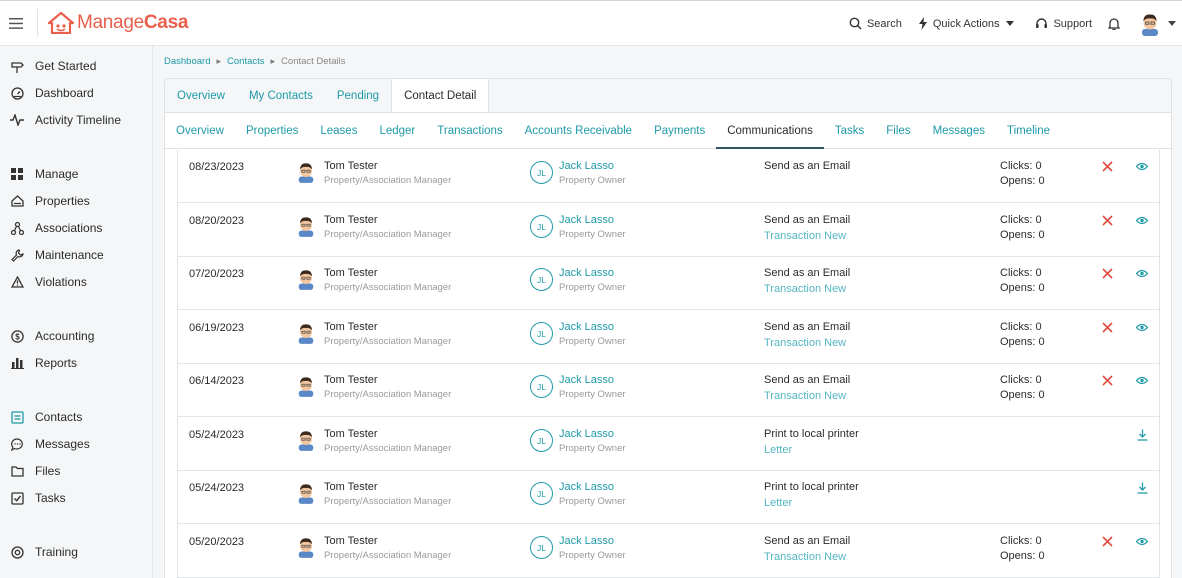  I want to click on menu-icon, so click(16, 23).